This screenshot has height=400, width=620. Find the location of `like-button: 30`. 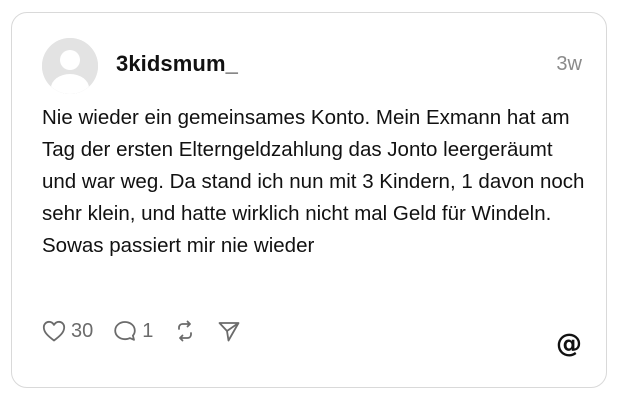

like-button: 30 is located at coordinates (67, 331).